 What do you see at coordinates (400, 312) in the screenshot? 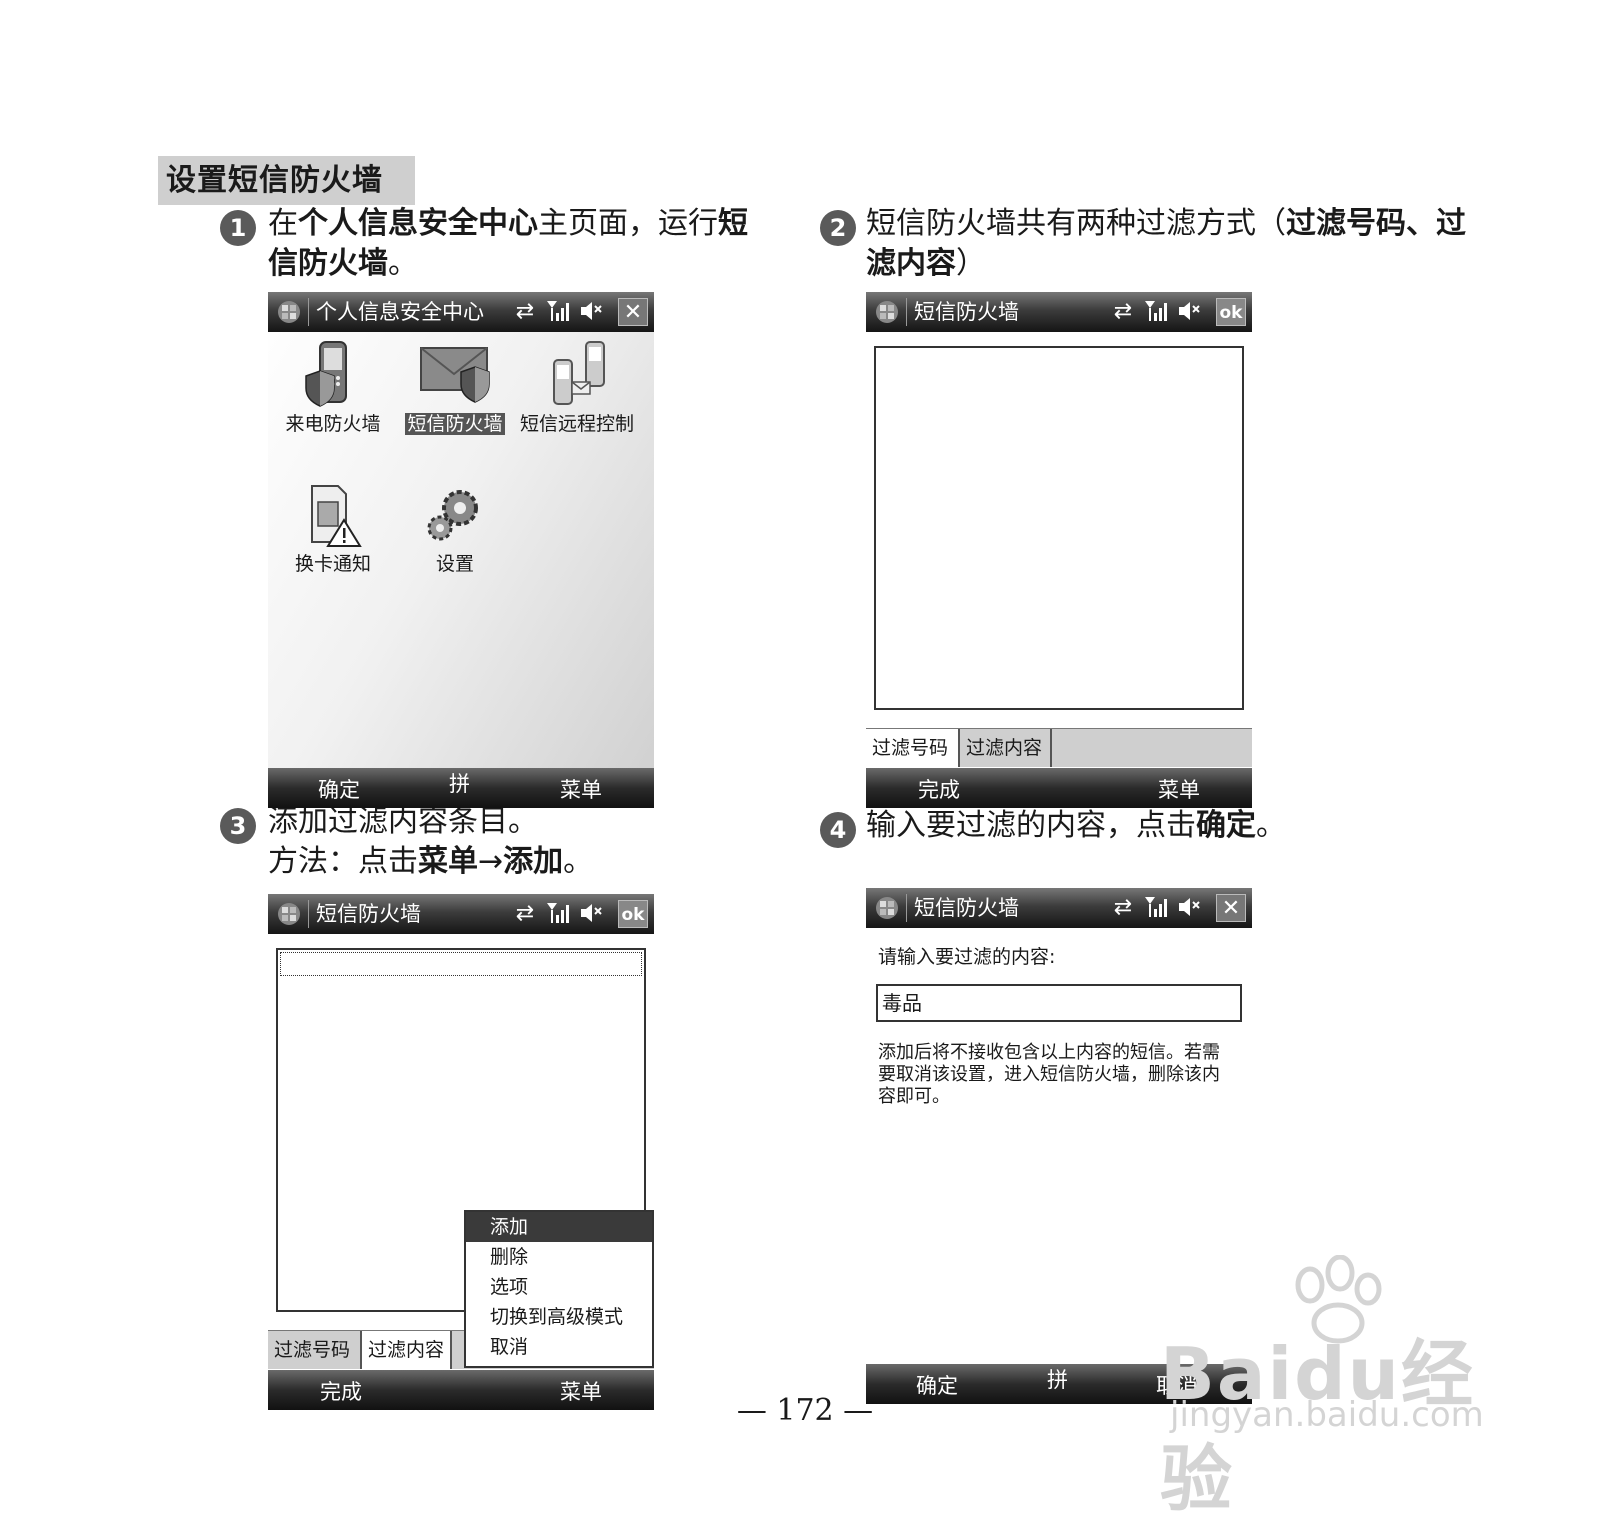
I see `screen-title: 个人信息安全中心` at bounding box center [400, 312].